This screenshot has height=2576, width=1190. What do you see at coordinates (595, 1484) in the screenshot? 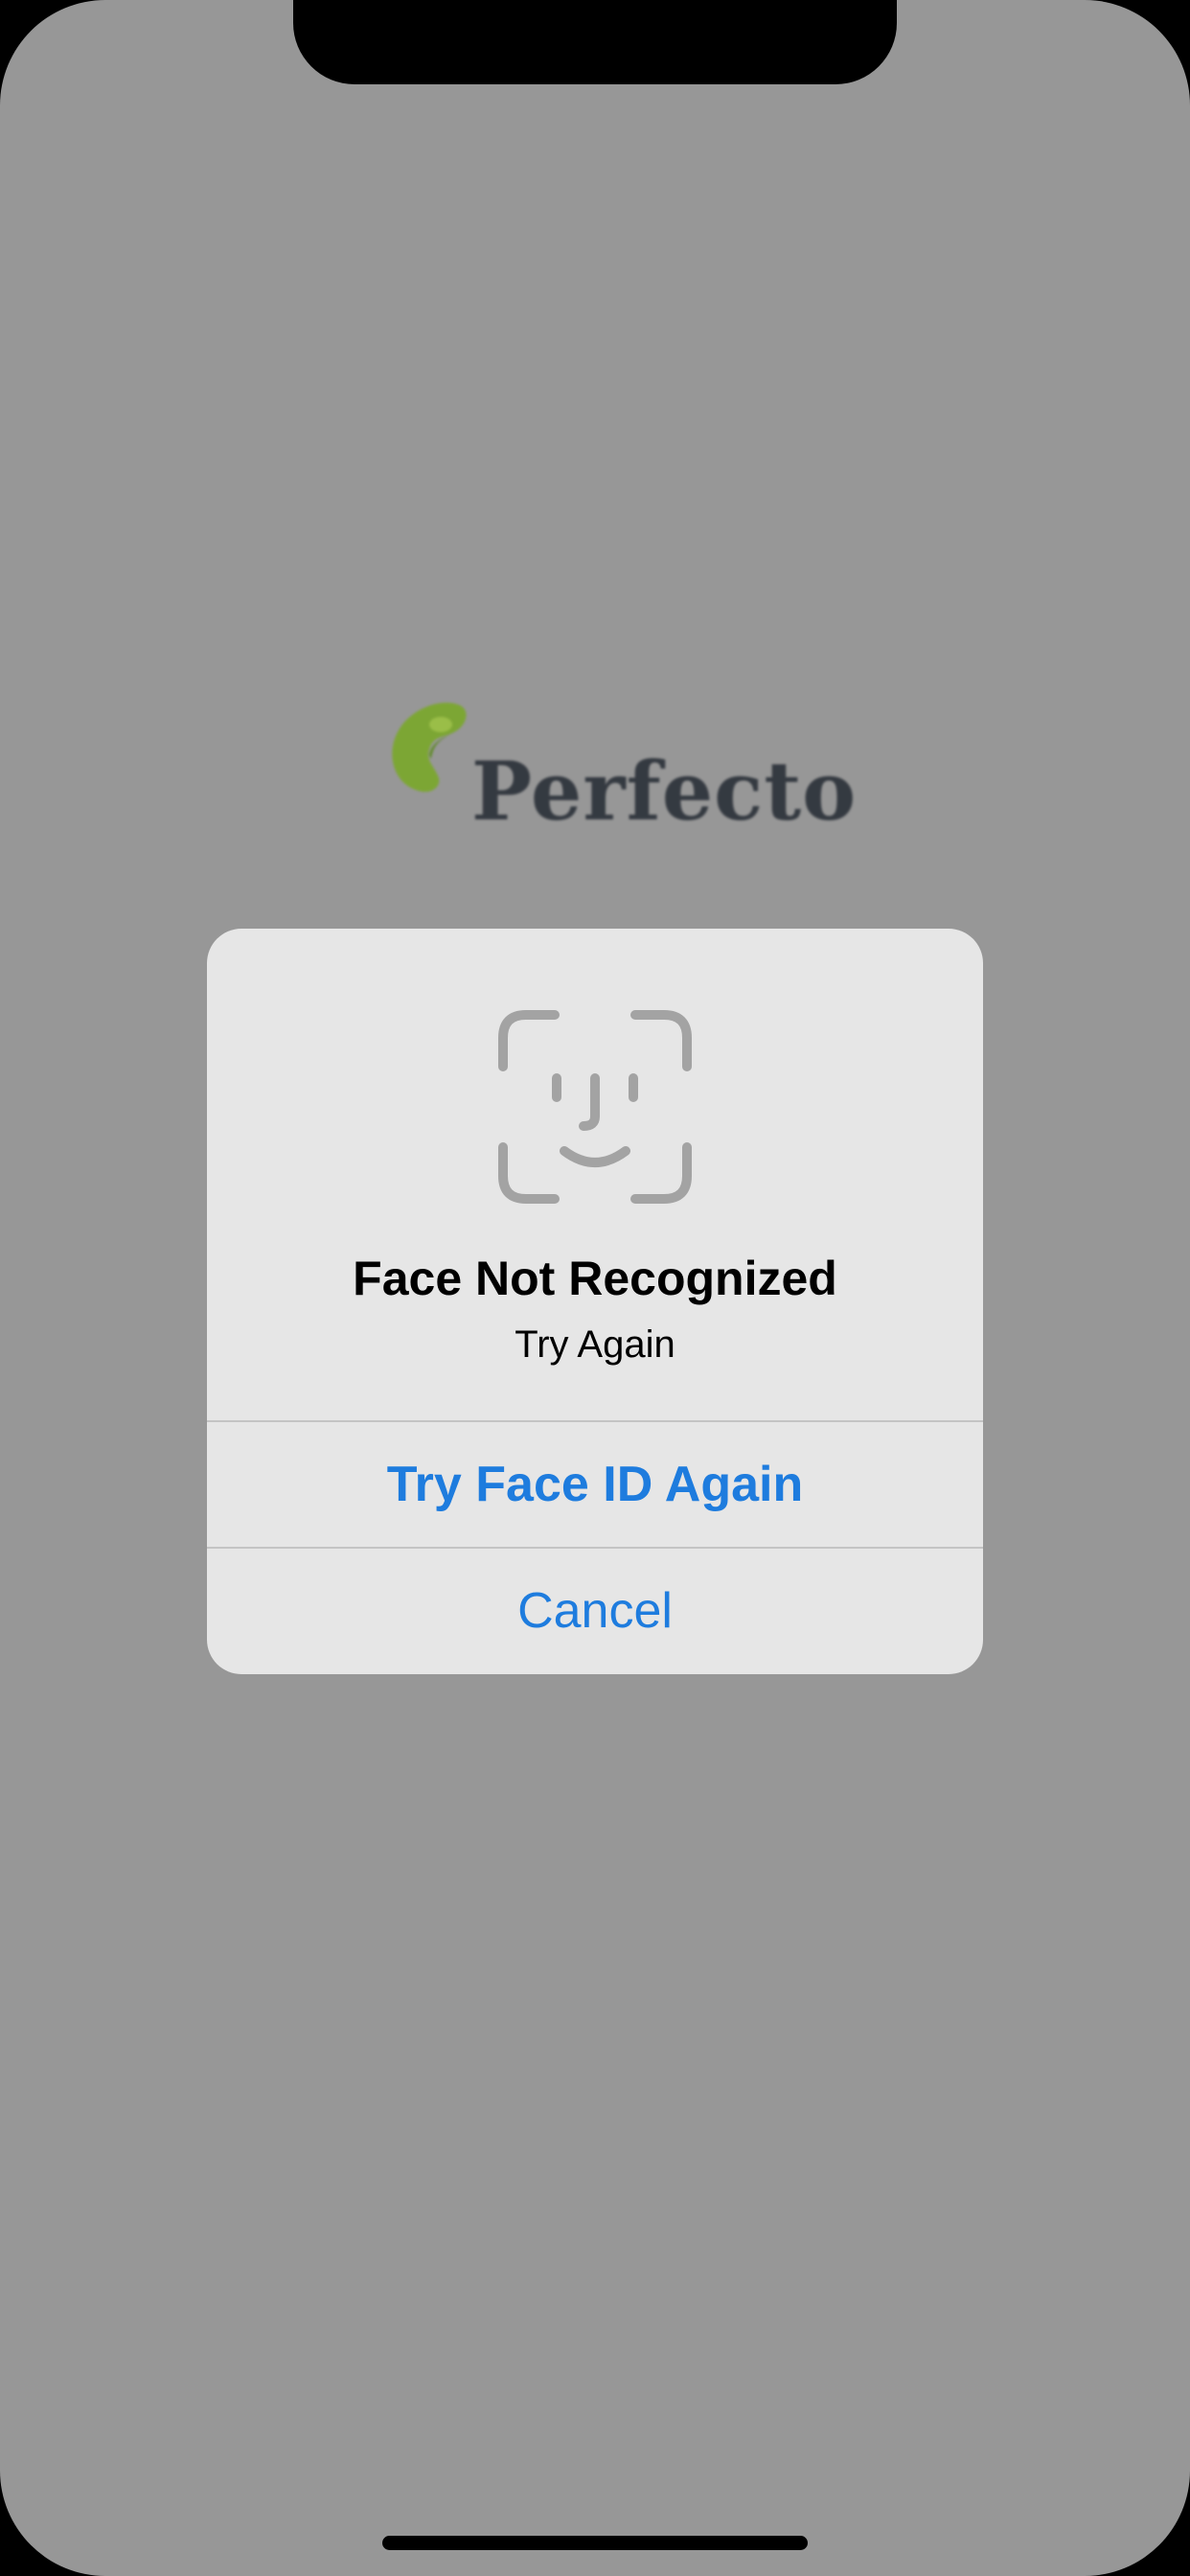
I see `try-face-id-again-button: Try Face ID Again` at bounding box center [595, 1484].